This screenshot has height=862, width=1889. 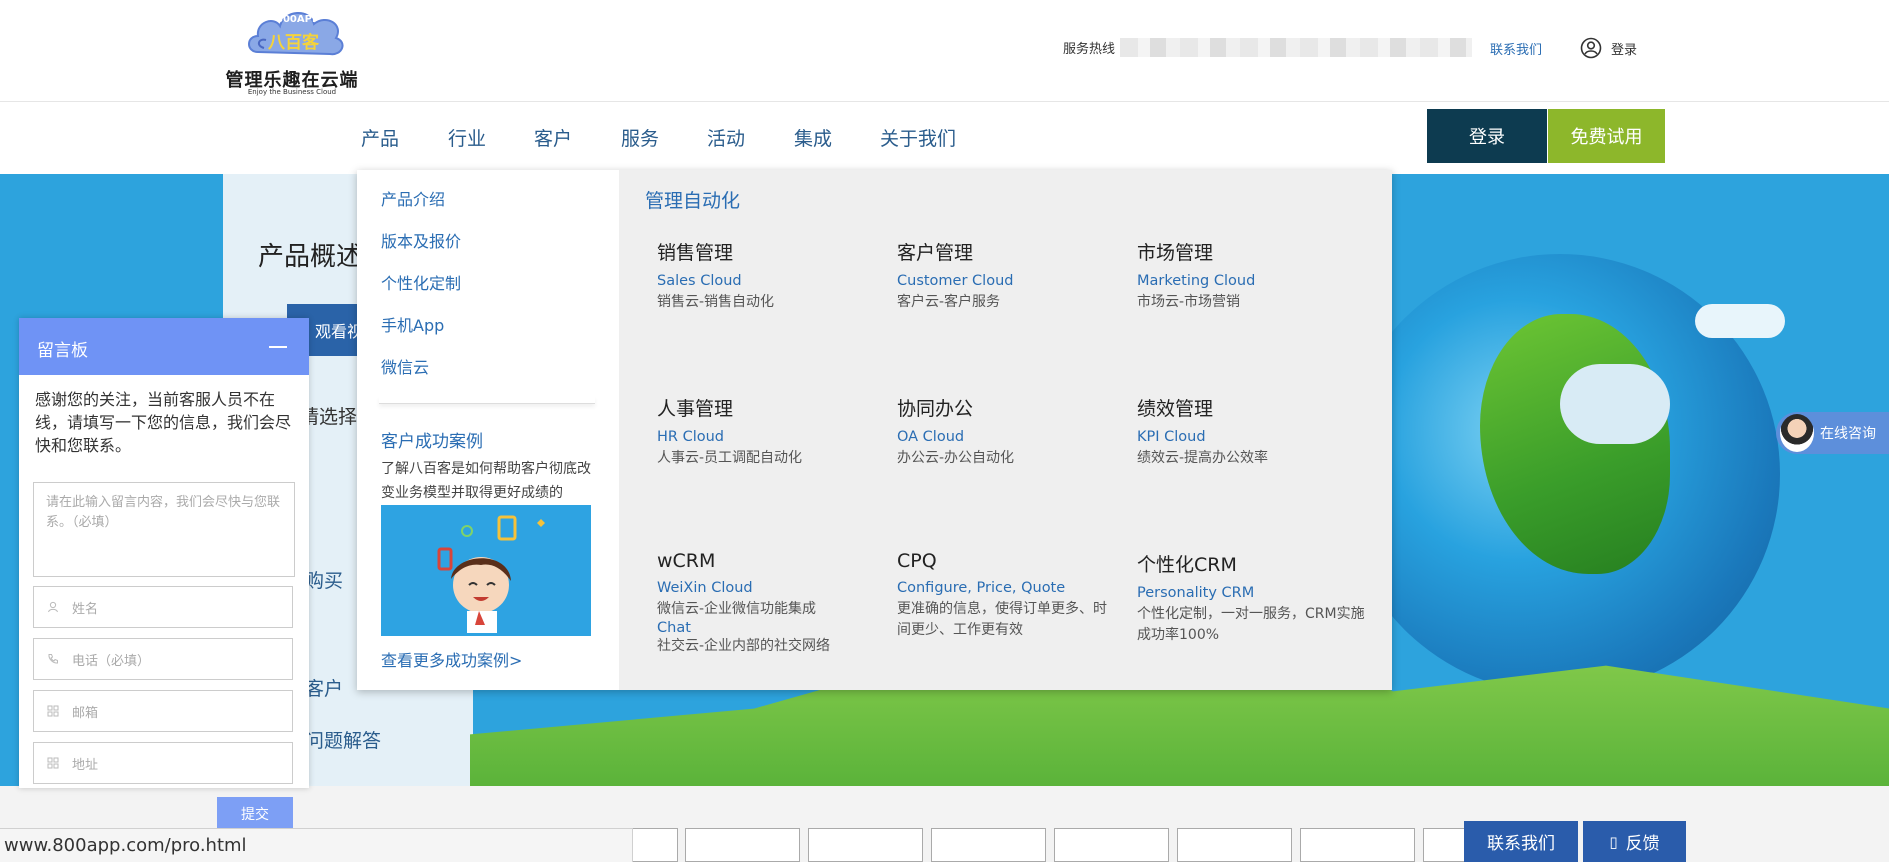 I want to click on person-icon, so click(x=53, y=607).